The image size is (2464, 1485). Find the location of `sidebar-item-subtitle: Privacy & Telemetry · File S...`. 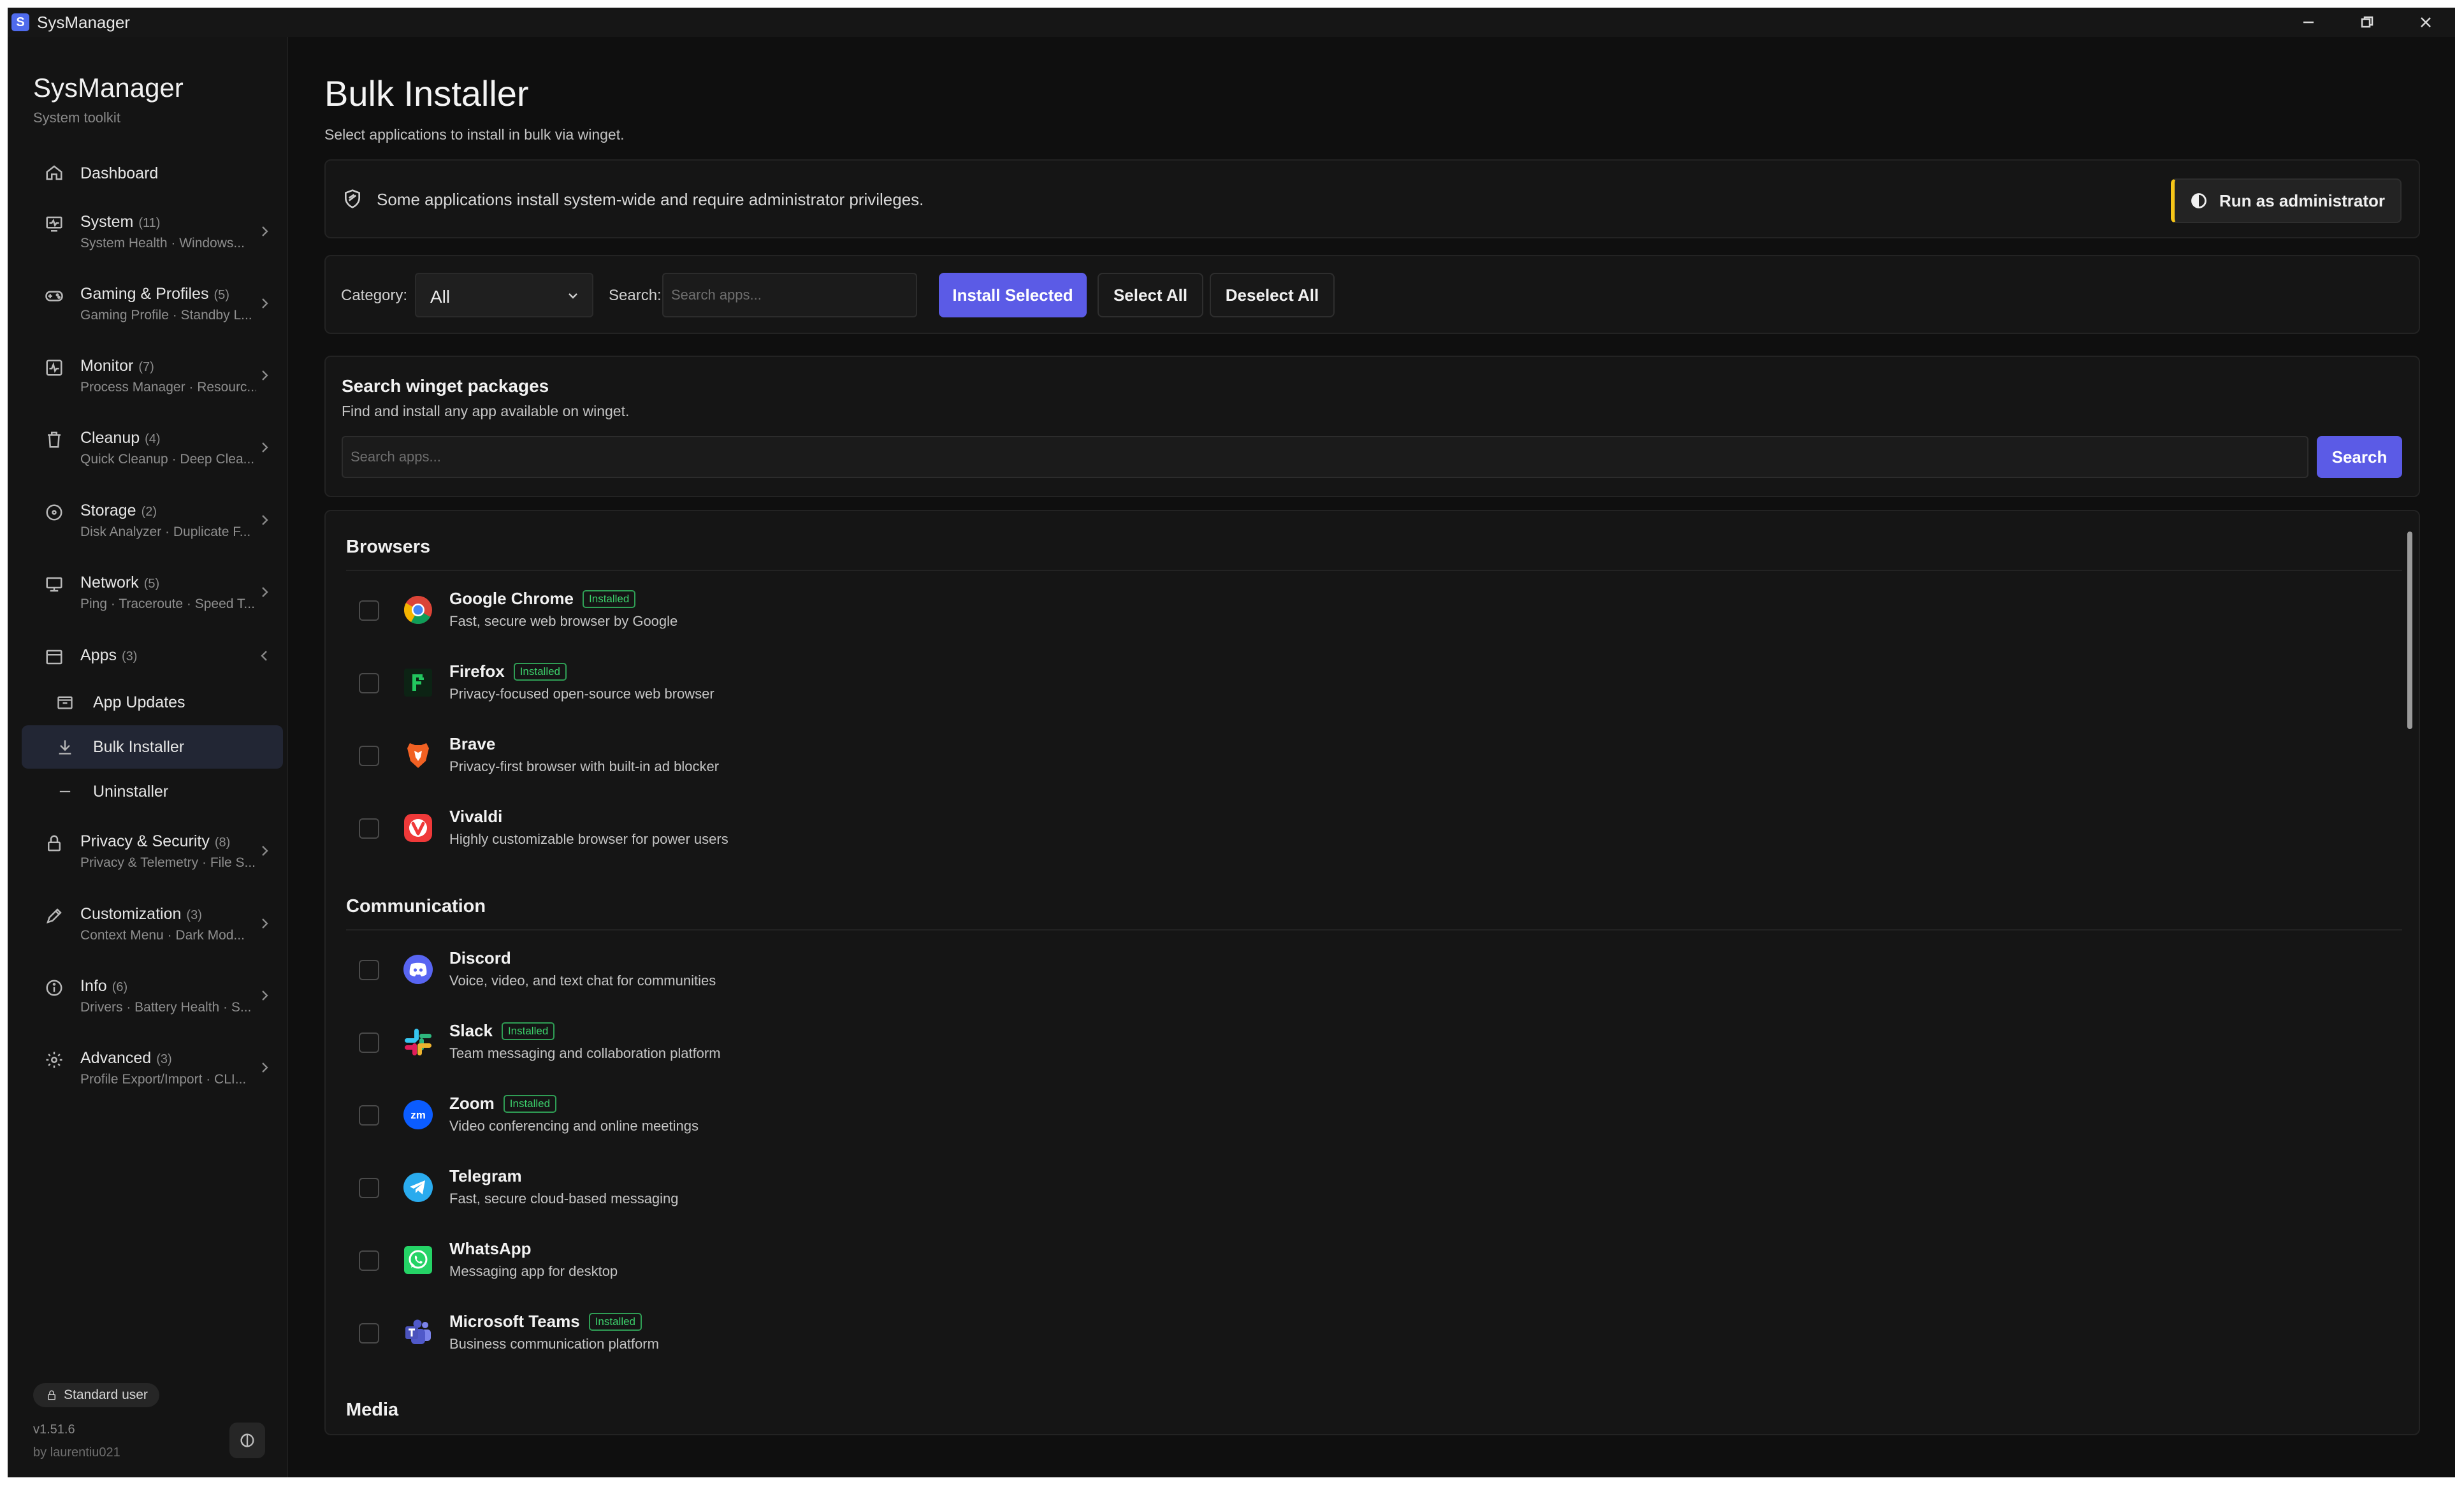

sidebar-item-subtitle: Privacy & Telemetry · File S... is located at coordinates (168, 862).